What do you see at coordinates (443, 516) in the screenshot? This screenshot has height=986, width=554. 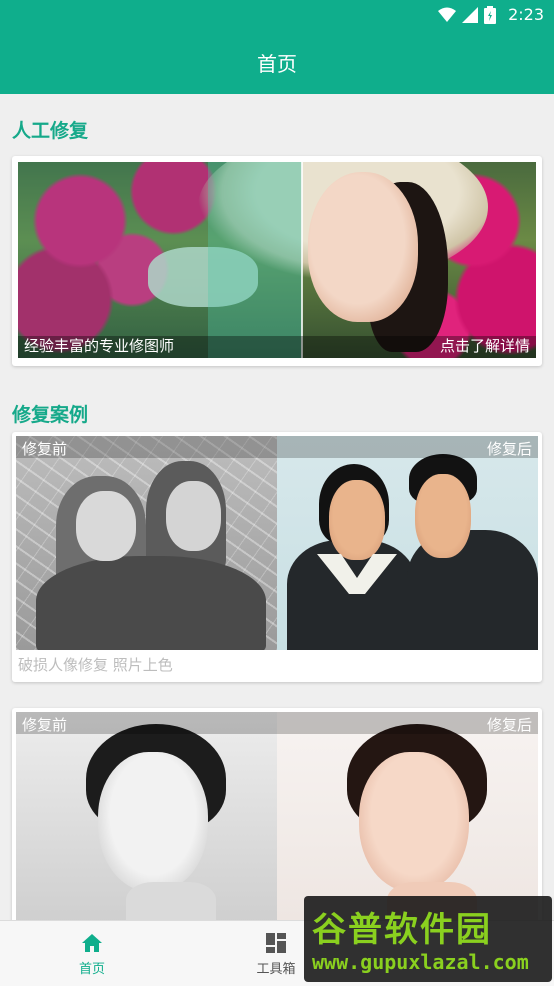 I see `face-right` at bounding box center [443, 516].